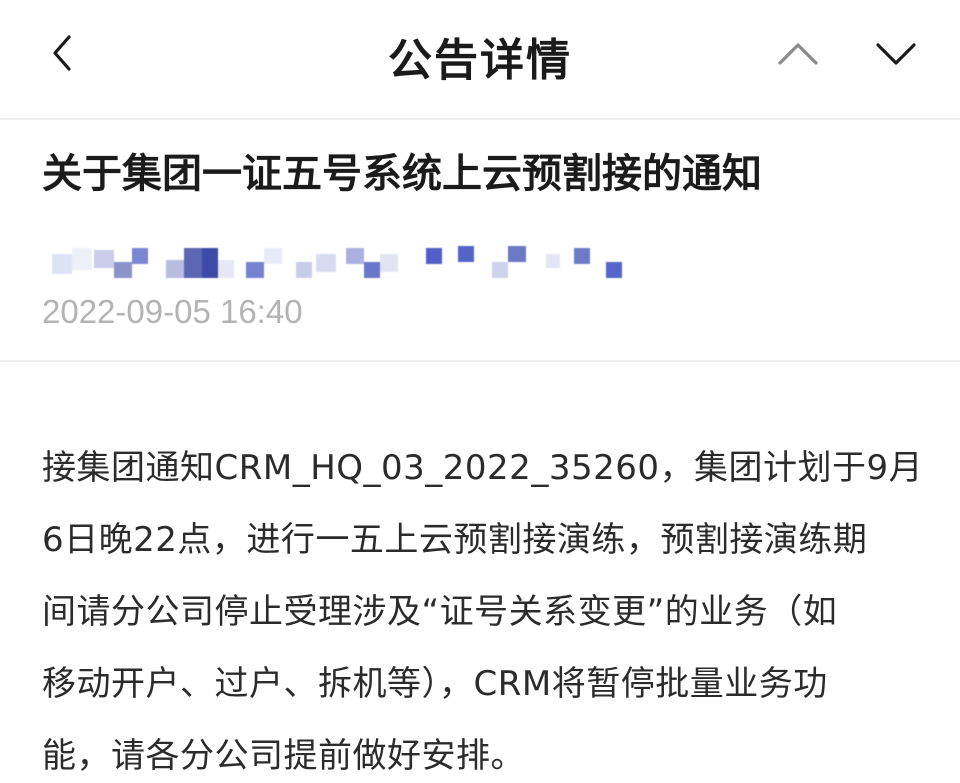  I want to click on announcement-title: 关于集团一证五号系统上云预割接的通知, so click(402, 174).